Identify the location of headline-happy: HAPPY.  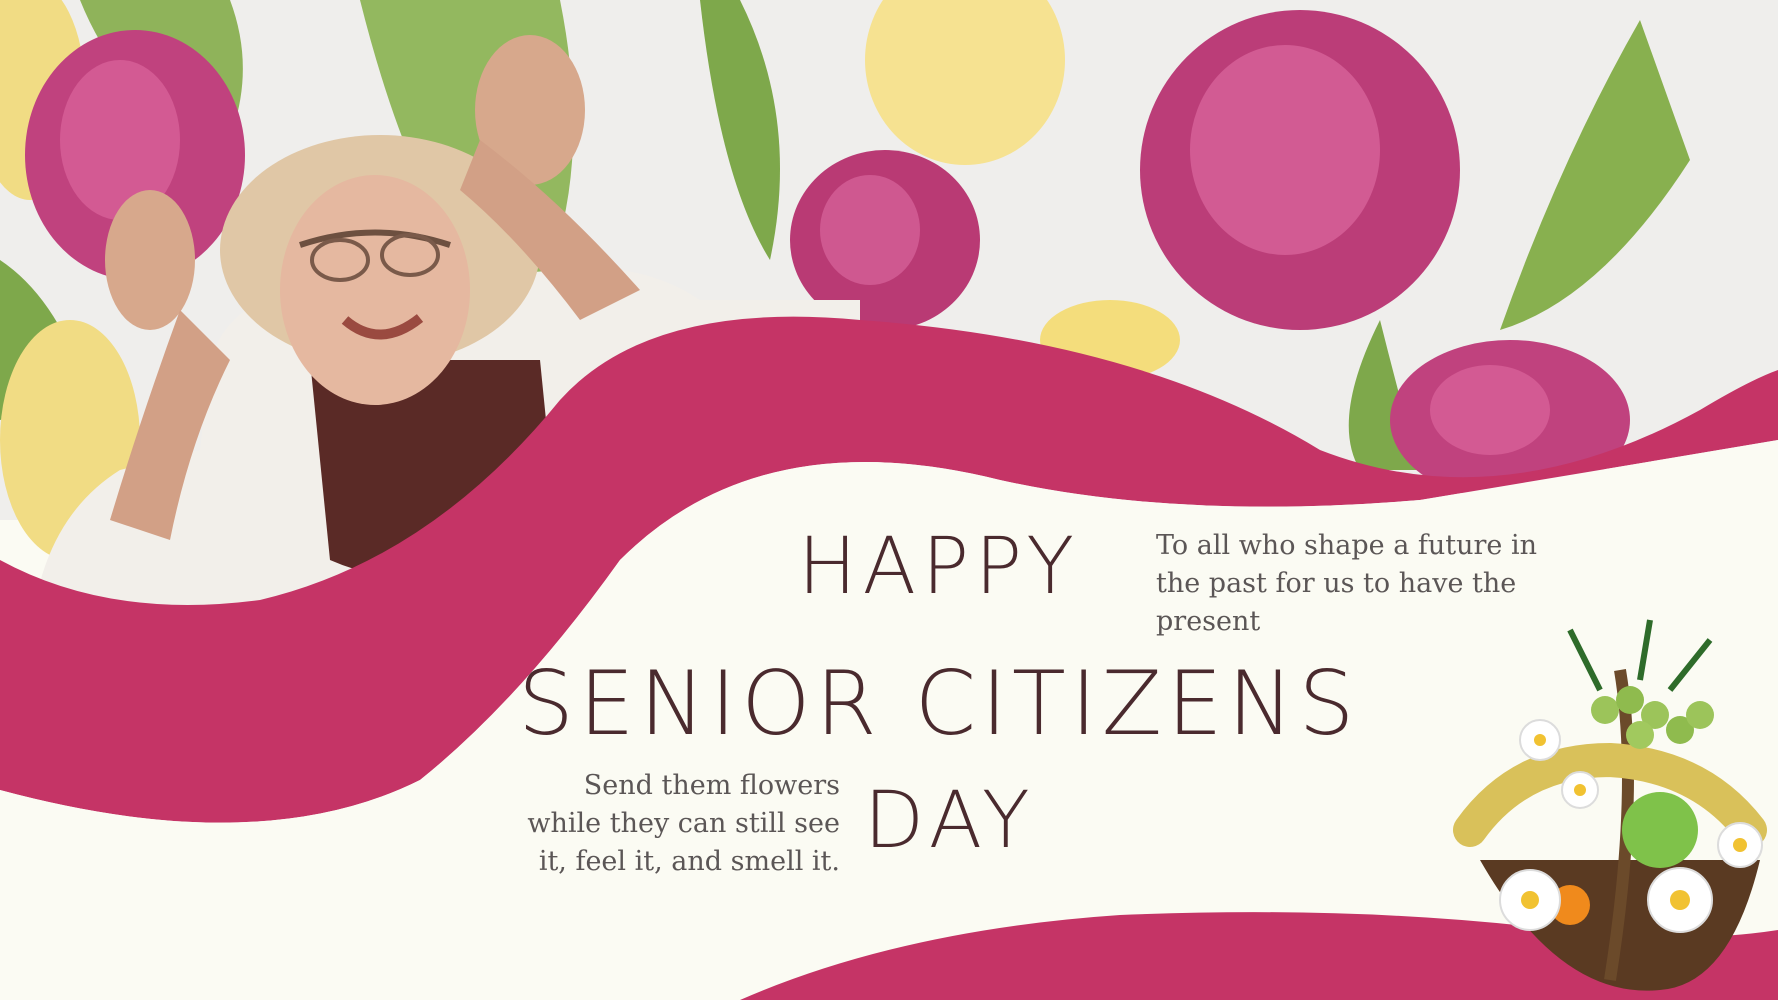
(939, 567).